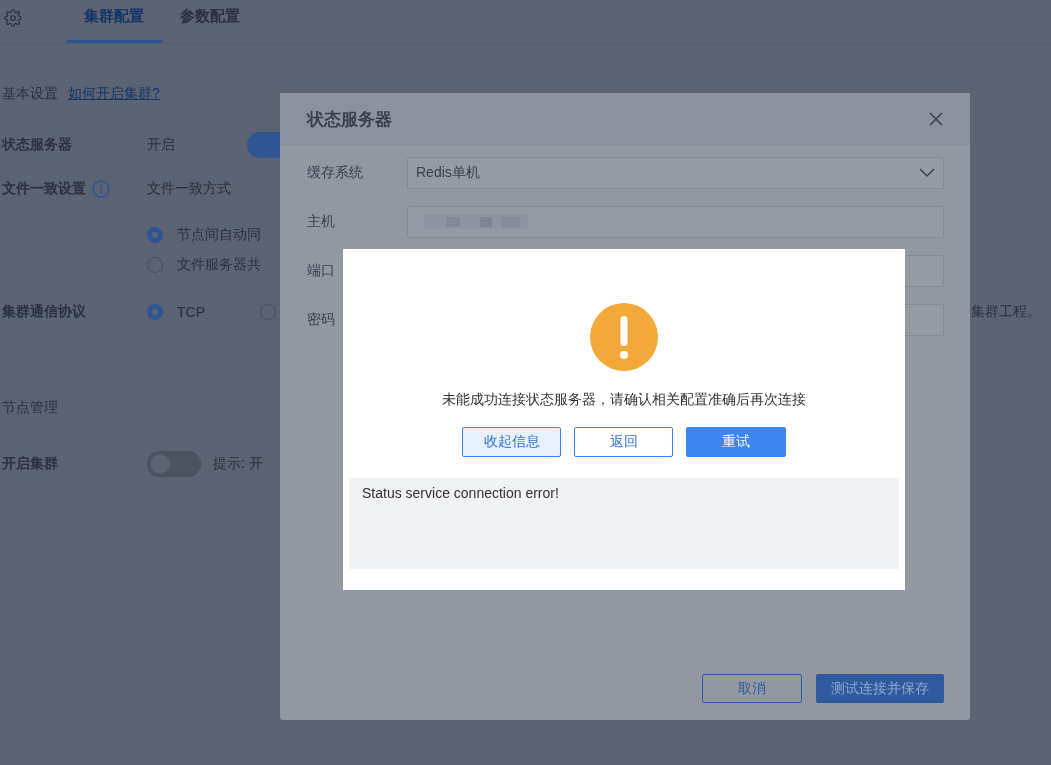 This screenshot has height=765, width=1051. I want to click on save-button: 测试连接并保存, so click(880, 688).